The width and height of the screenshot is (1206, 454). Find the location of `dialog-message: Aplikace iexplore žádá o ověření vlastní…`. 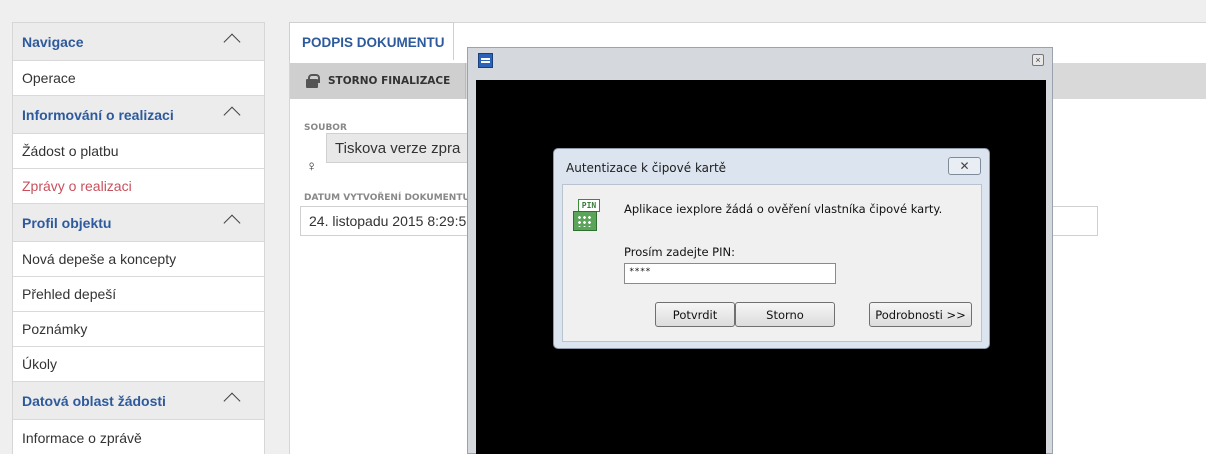

dialog-message: Aplikace iexplore žádá o ověření vlastní… is located at coordinates (783, 209).